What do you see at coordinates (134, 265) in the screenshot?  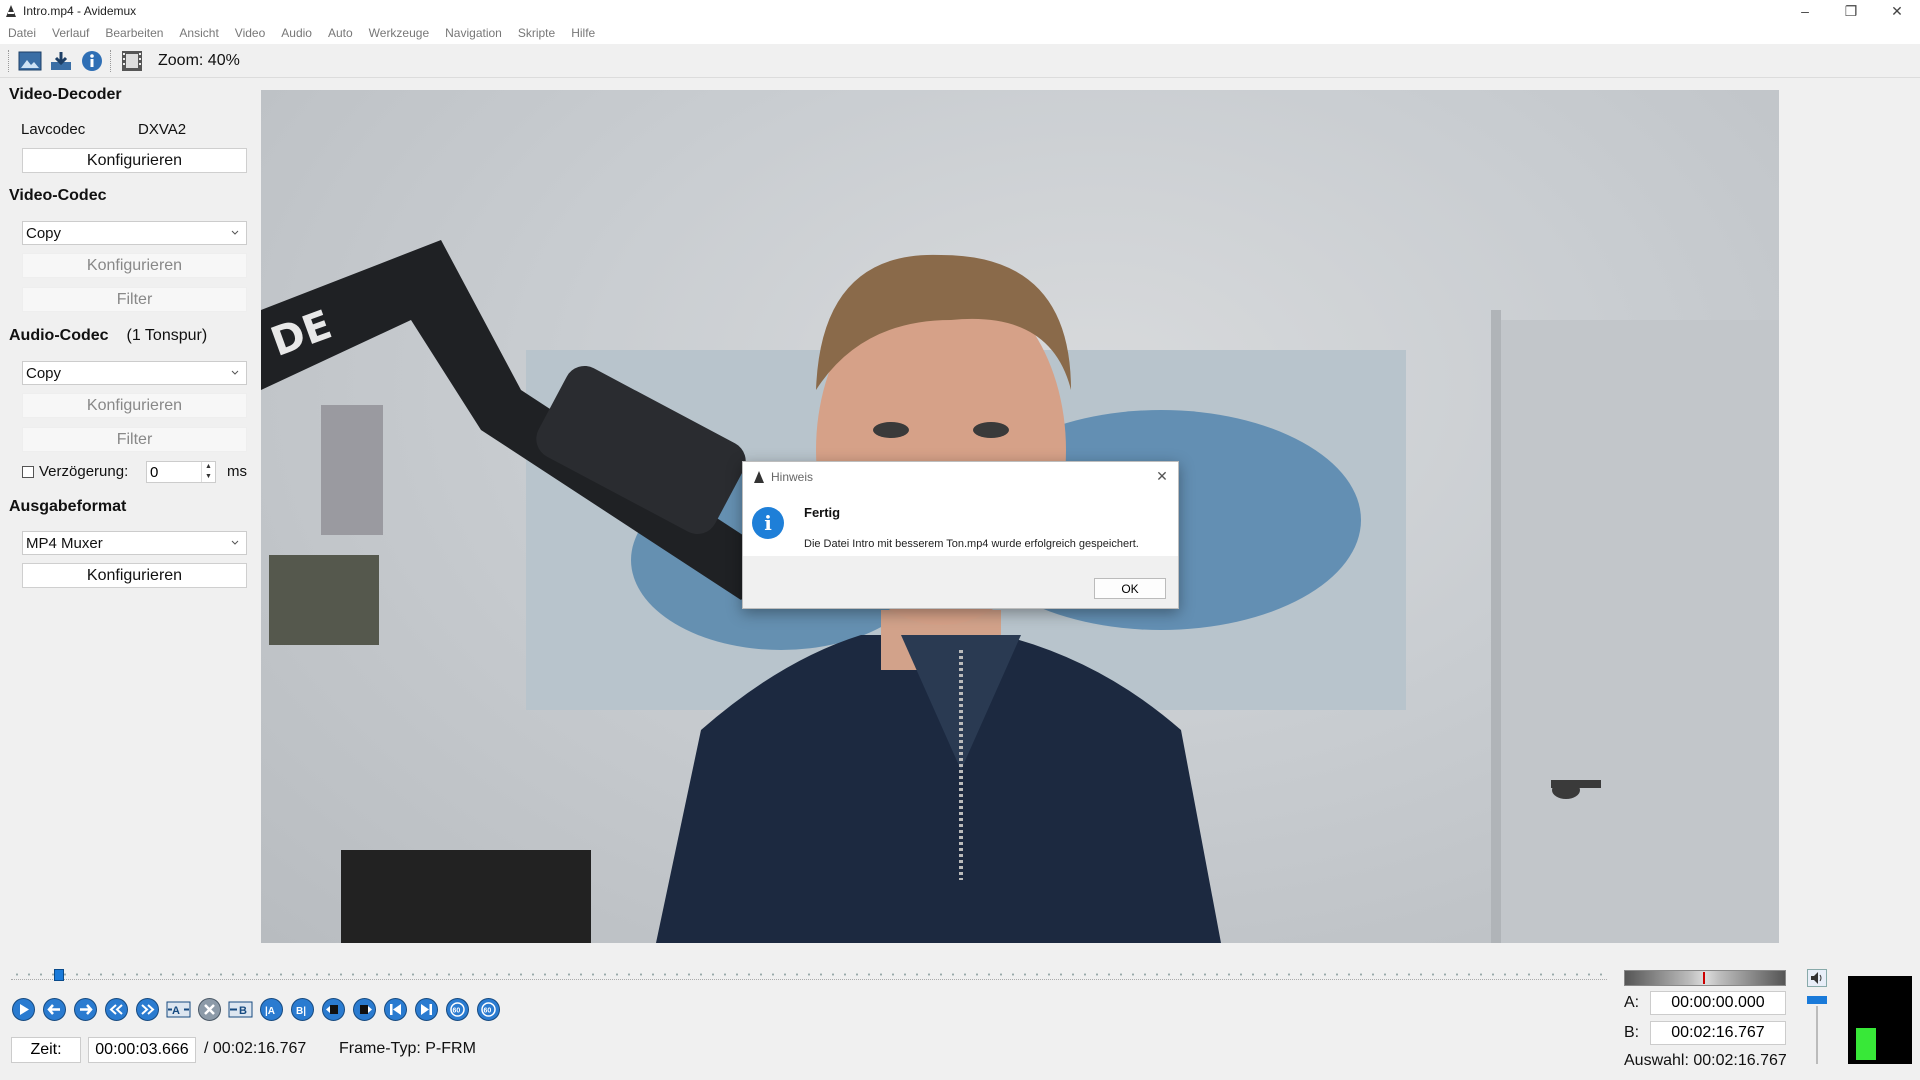 I see `video-codec-configure-button: Konfigurieren` at bounding box center [134, 265].